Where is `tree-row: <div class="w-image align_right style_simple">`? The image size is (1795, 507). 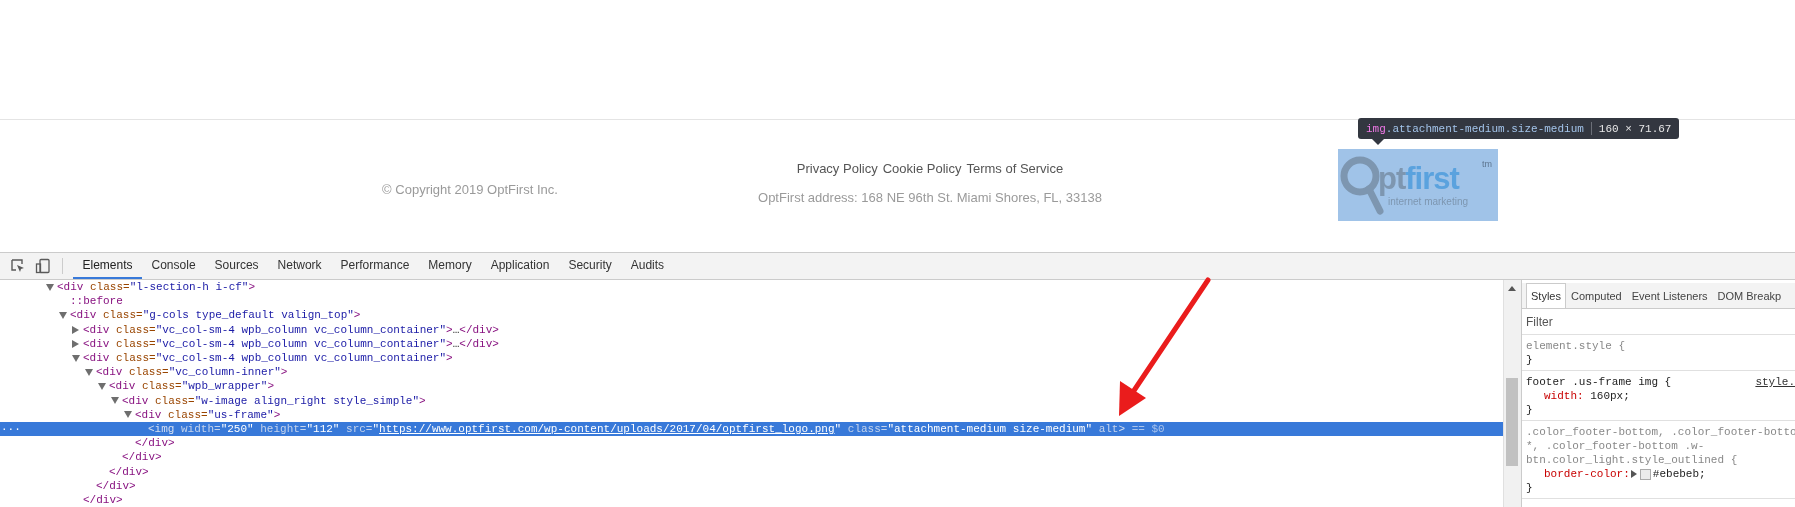 tree-row: <div class="w-image align_right style_simple"> is located at coordinates (751, 400).